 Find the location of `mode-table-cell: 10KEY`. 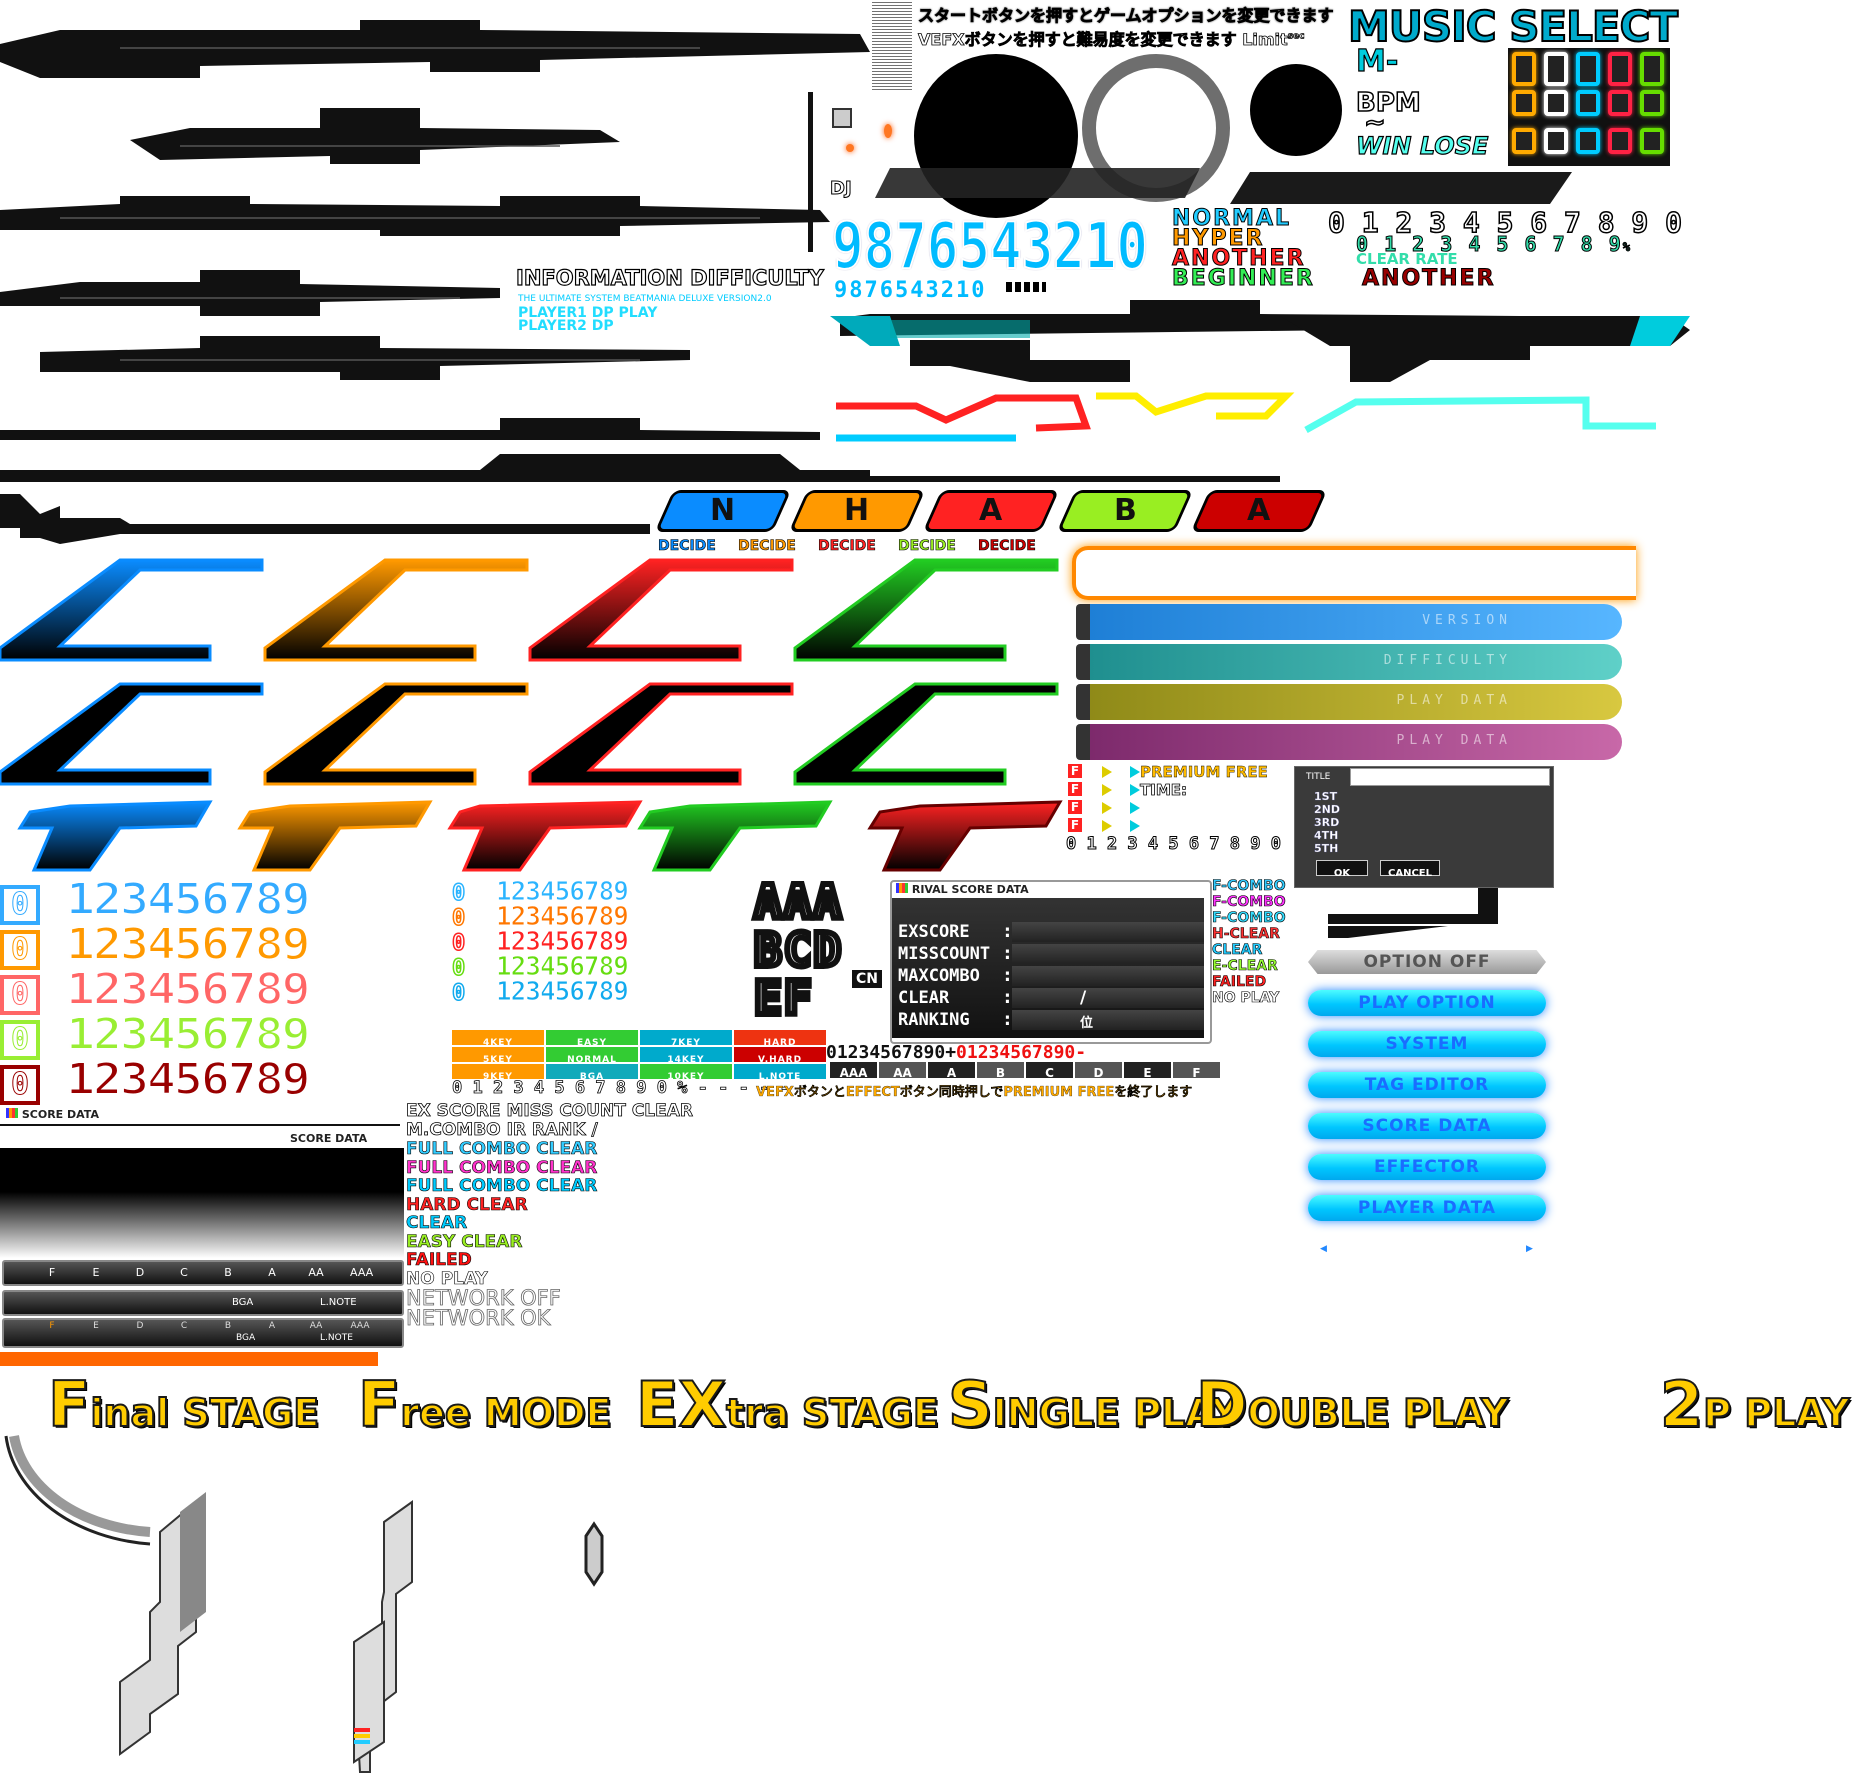

mode-table-cell: 10KEY is located at coordinates (686, 1073).